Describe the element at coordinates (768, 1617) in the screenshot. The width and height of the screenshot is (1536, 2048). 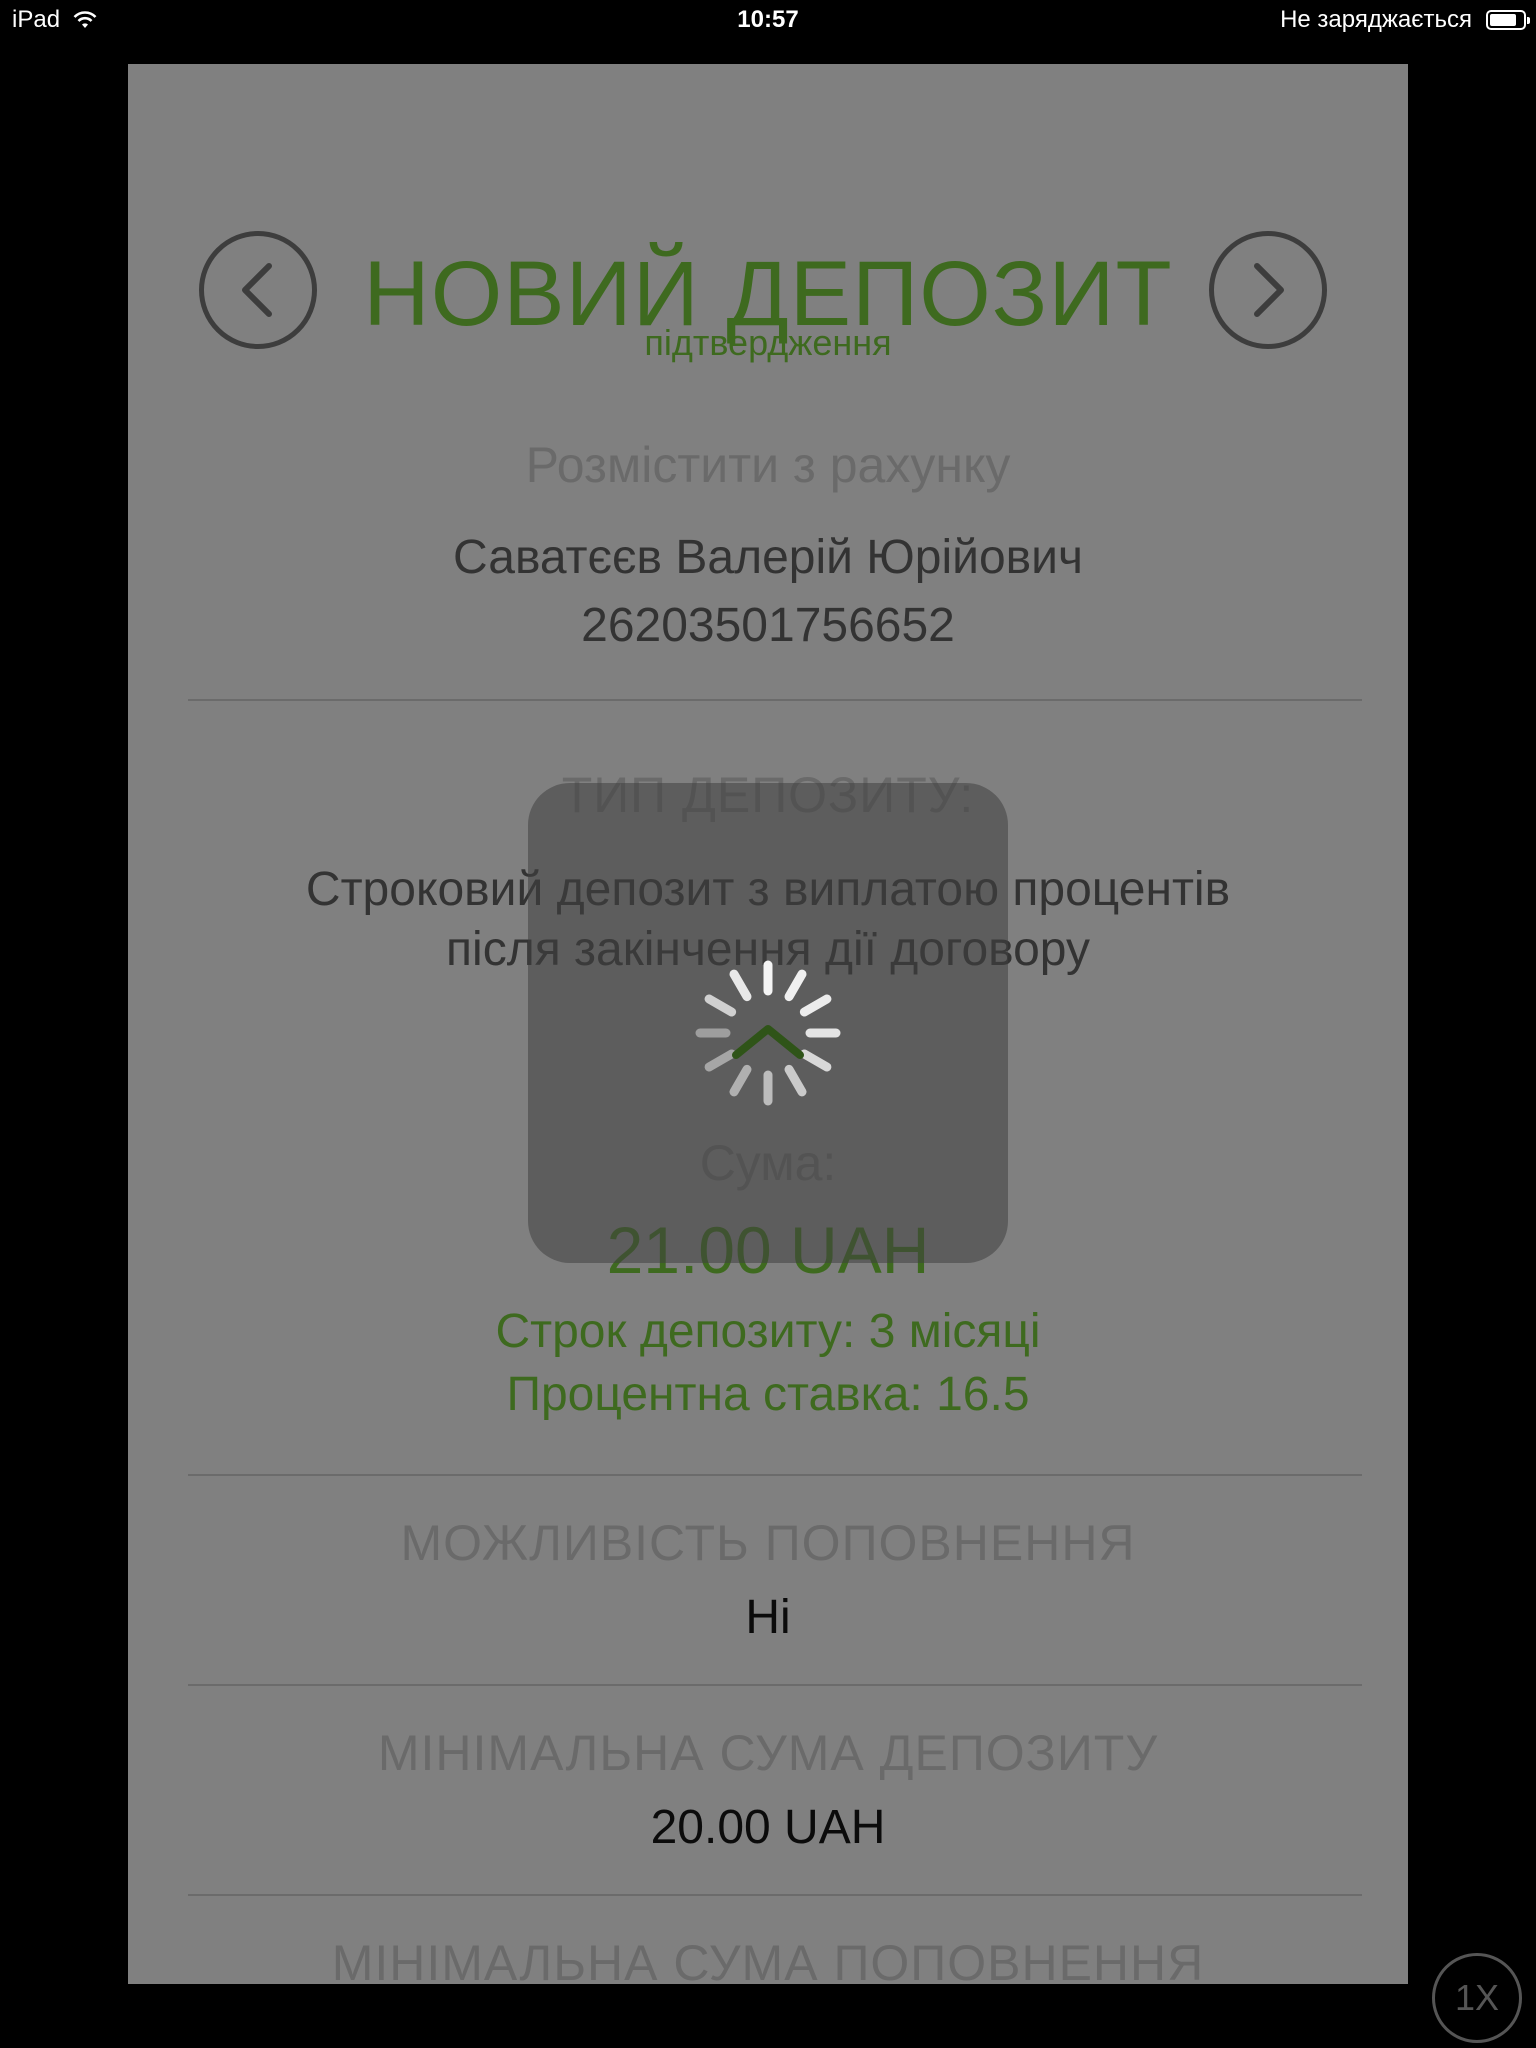
I see `replenishment-value: Ні` at that location.